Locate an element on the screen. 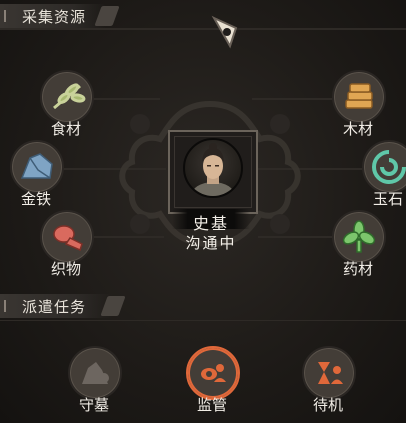 Image resolution: width=406 pixels, height=423 pixels. character-portrait is located at coordinates (213, 168).